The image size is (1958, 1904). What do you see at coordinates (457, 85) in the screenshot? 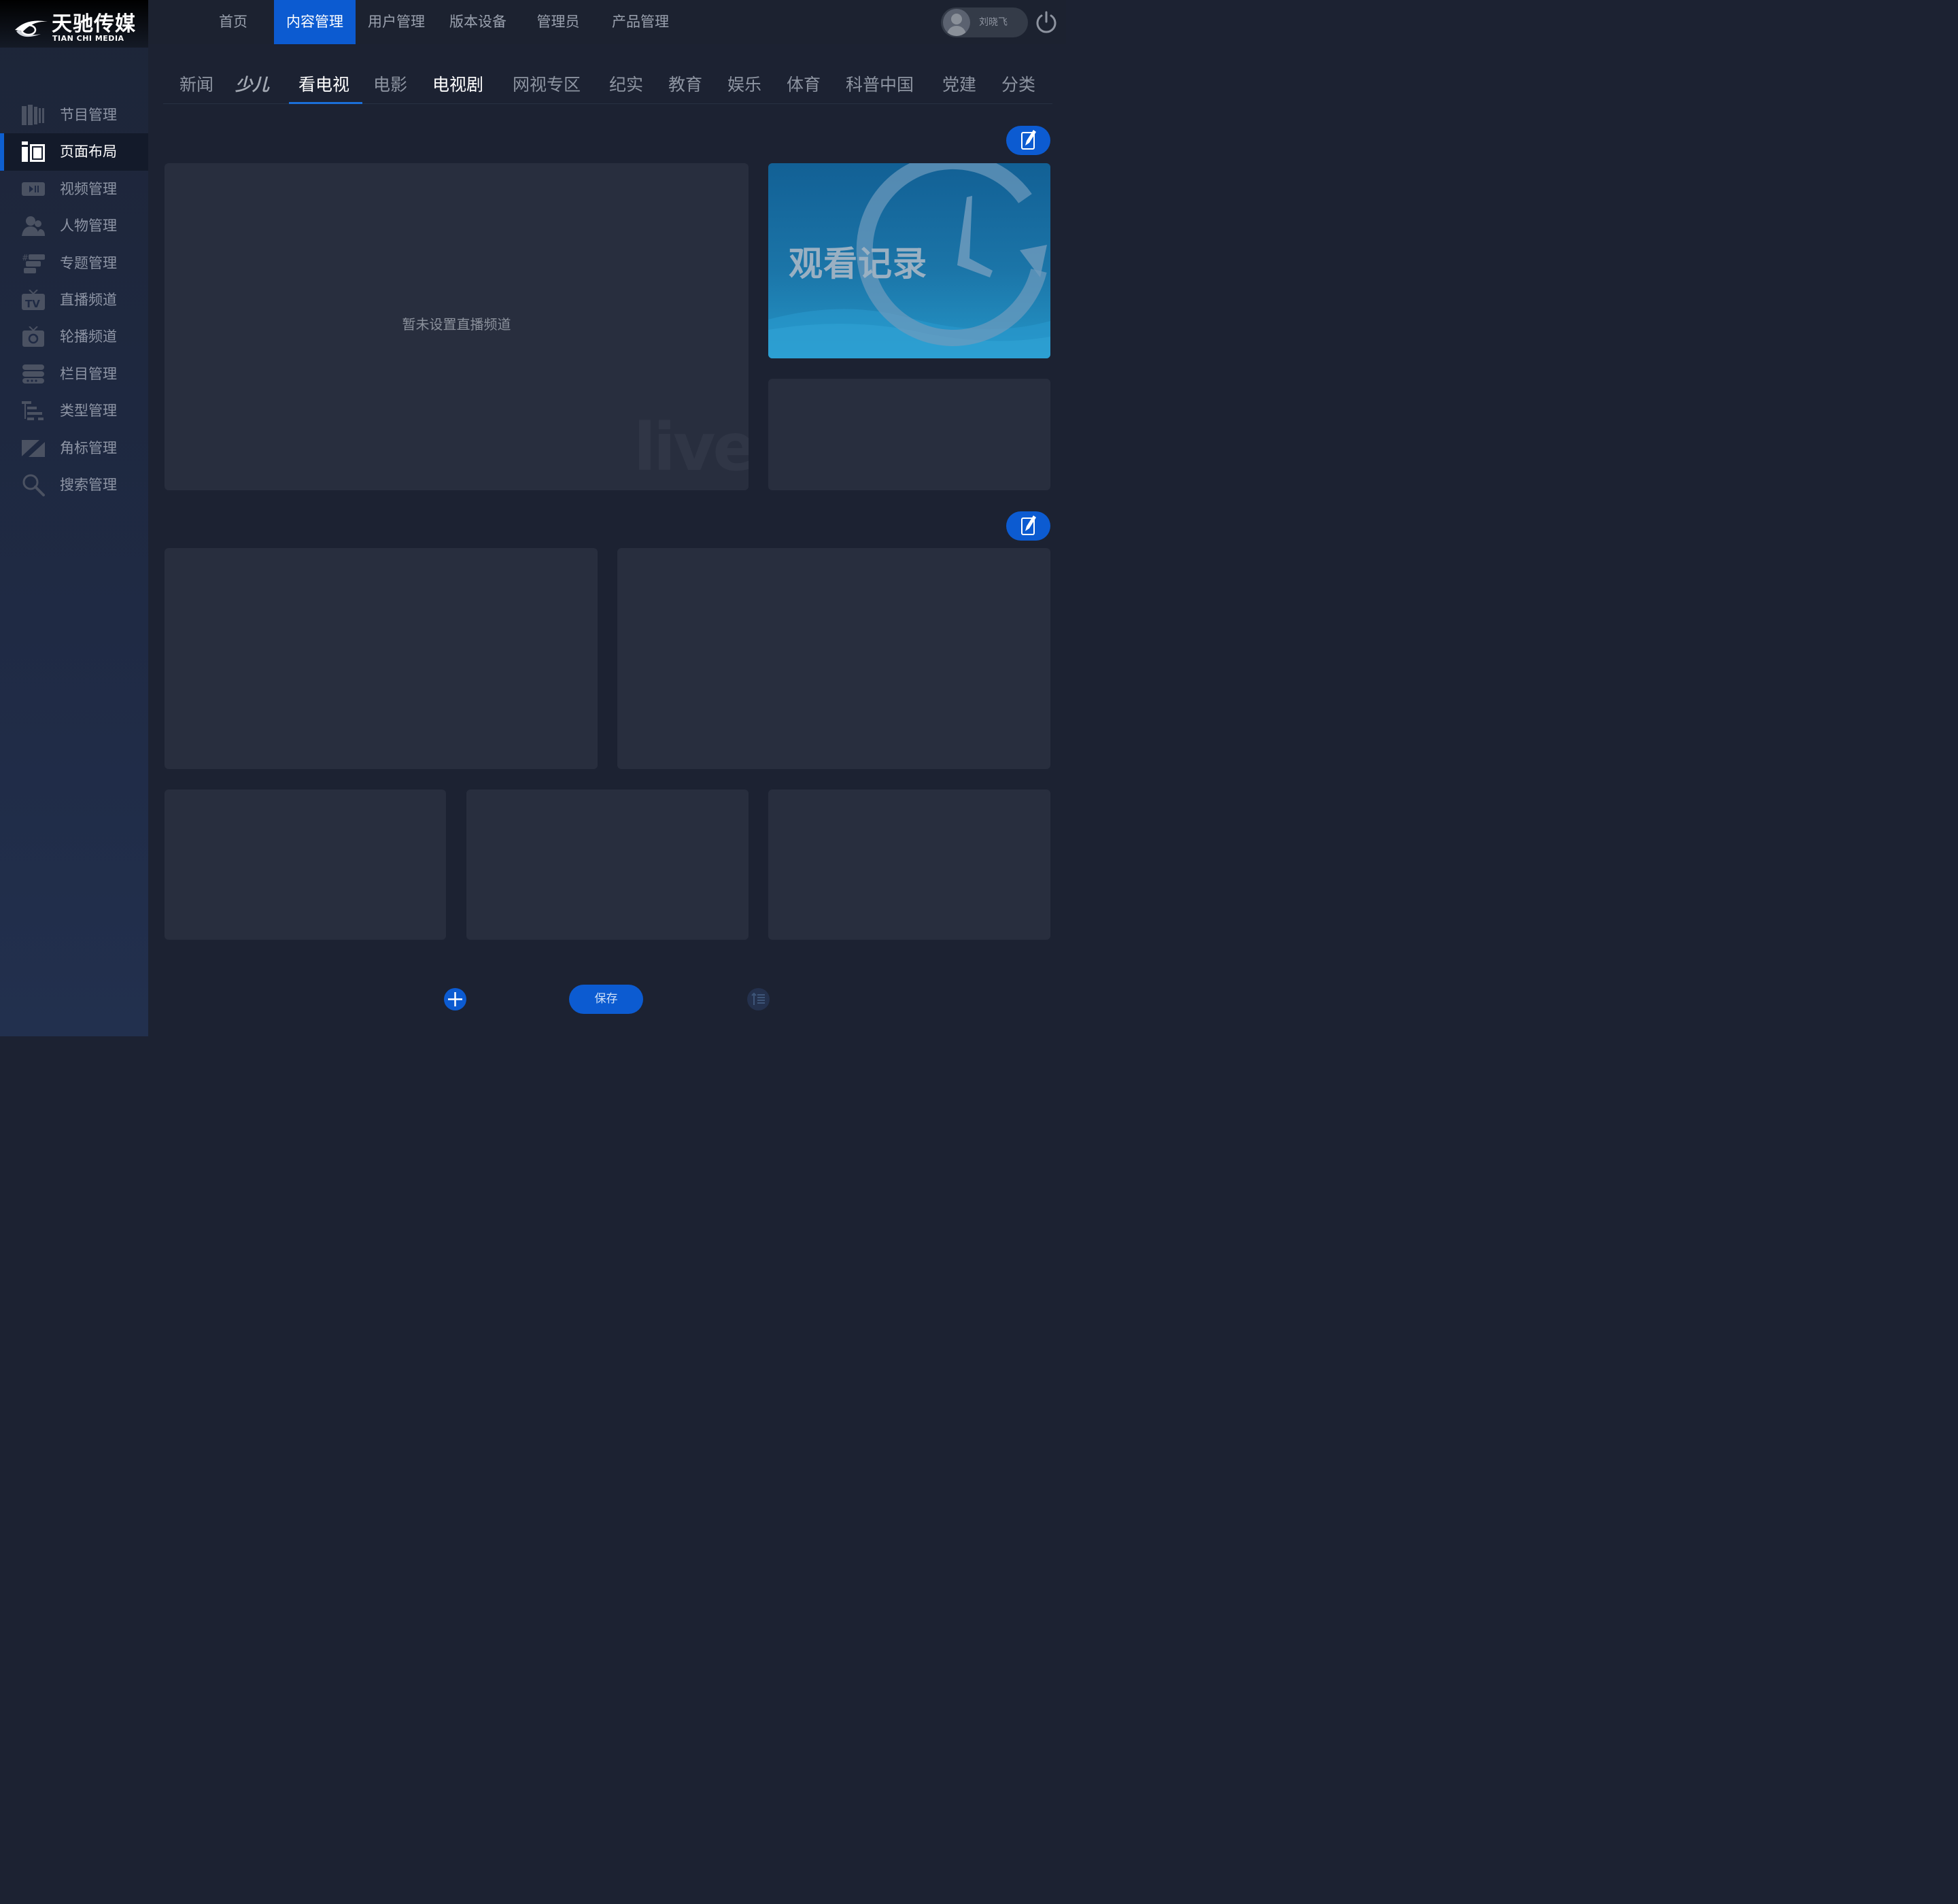
I see `tab-tv-series: 电视剧` at bounding box center [457, 85].